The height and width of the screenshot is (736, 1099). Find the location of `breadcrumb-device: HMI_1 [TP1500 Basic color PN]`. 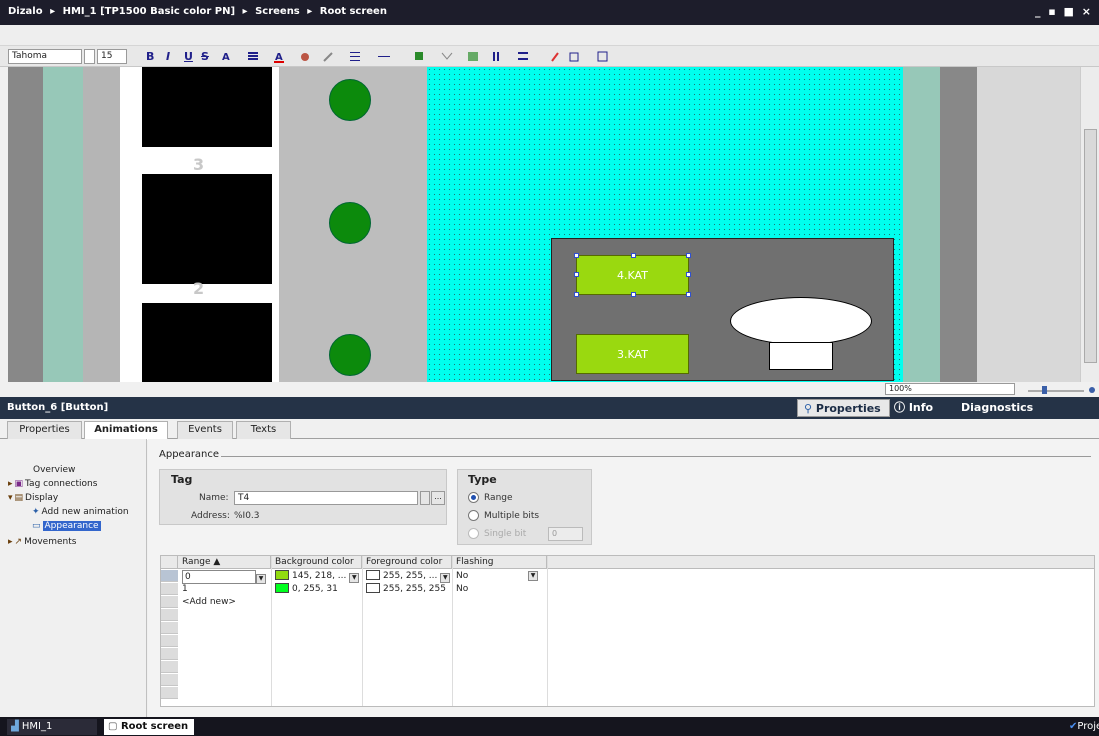

breadcrumb-device: HMI_1 [TP1500 Basic color PN] is located at coordinates (149, 11).